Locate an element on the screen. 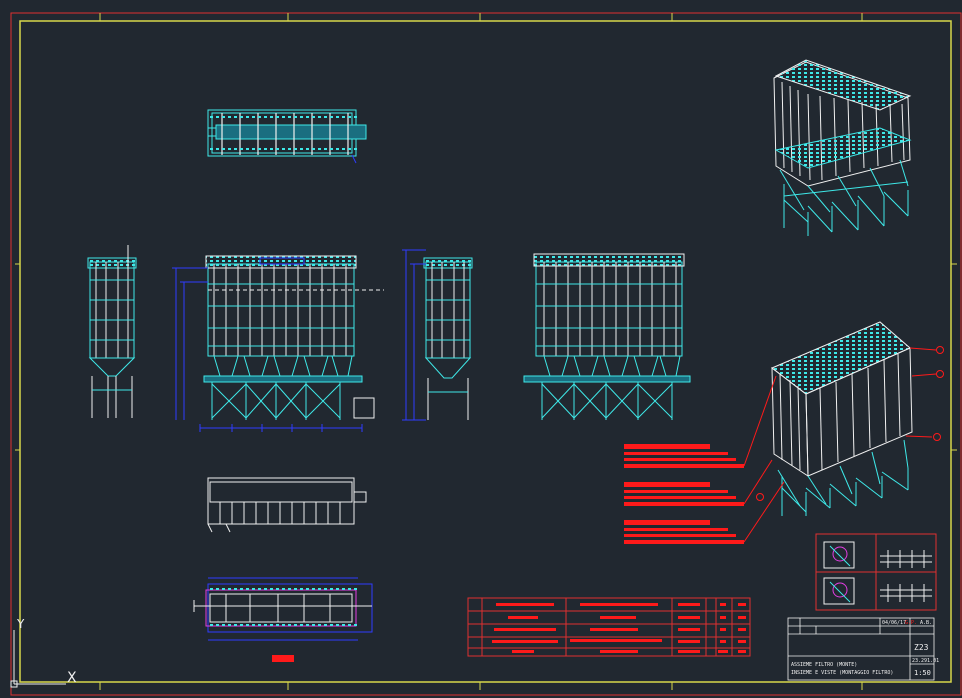 Image resolution: width=962 pixels, height=698 pixels. plan-view is located at coordinates (287, 505).